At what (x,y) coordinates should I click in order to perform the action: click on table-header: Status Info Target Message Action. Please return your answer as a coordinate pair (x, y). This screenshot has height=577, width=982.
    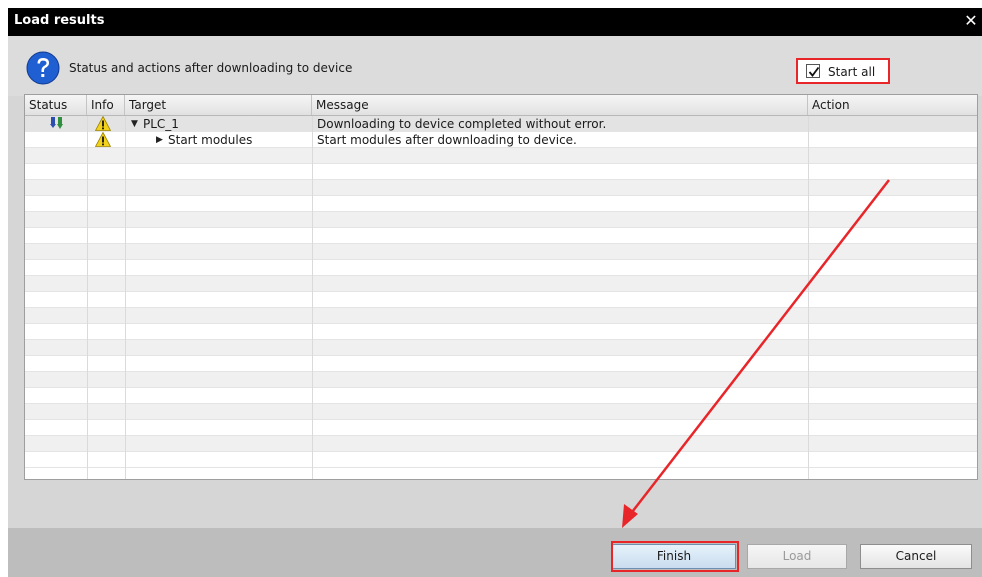
    Looking at the image, I should click on (501, 105).